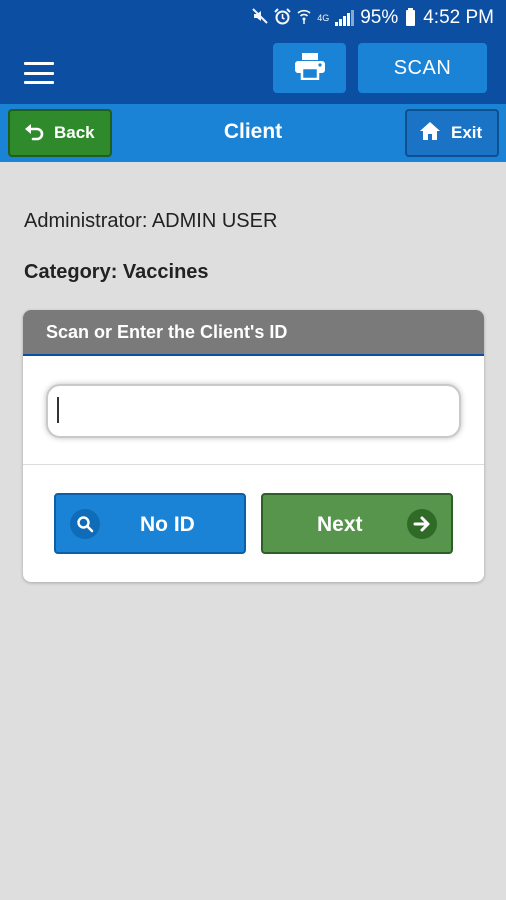  What do you see at coordinates (85, 524) in the screenshot?
I see `search-icon` at bounding box center [85, 524].